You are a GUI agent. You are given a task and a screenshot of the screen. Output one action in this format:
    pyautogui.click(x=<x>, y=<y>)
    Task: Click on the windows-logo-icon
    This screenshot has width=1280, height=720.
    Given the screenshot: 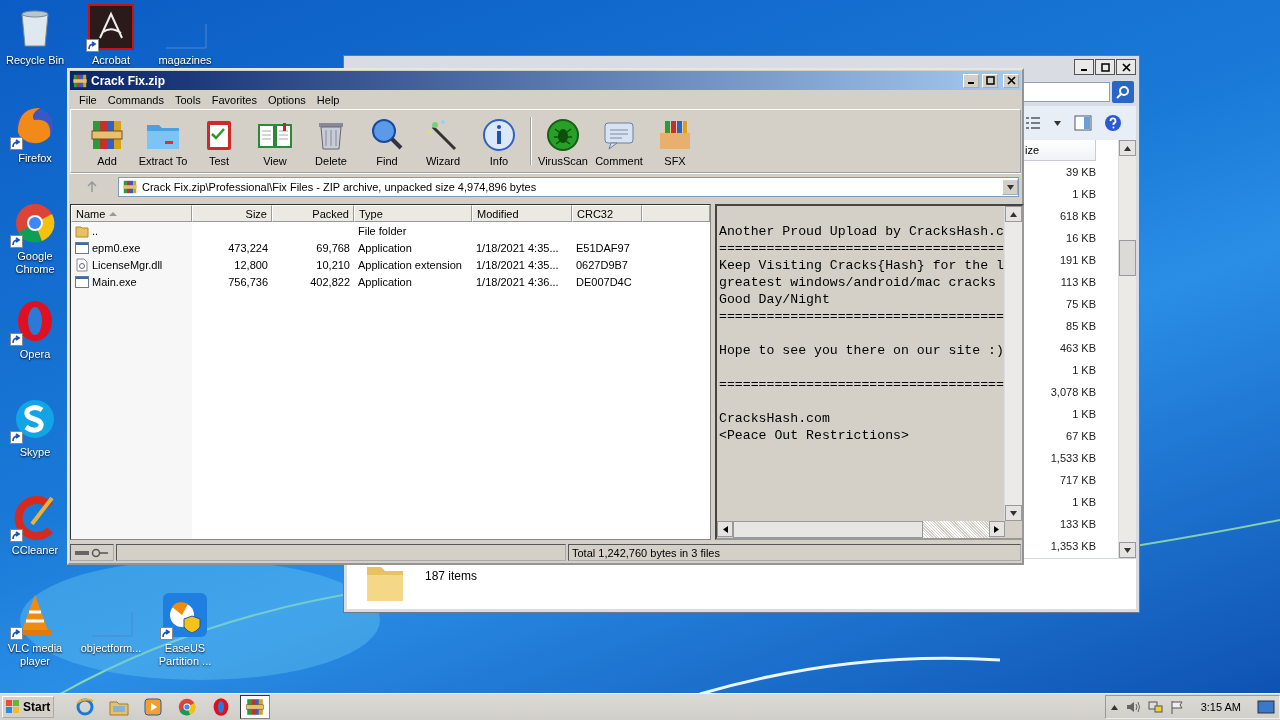 What is the action you would take?
    pyautogui.click(x=13, y=707)
    